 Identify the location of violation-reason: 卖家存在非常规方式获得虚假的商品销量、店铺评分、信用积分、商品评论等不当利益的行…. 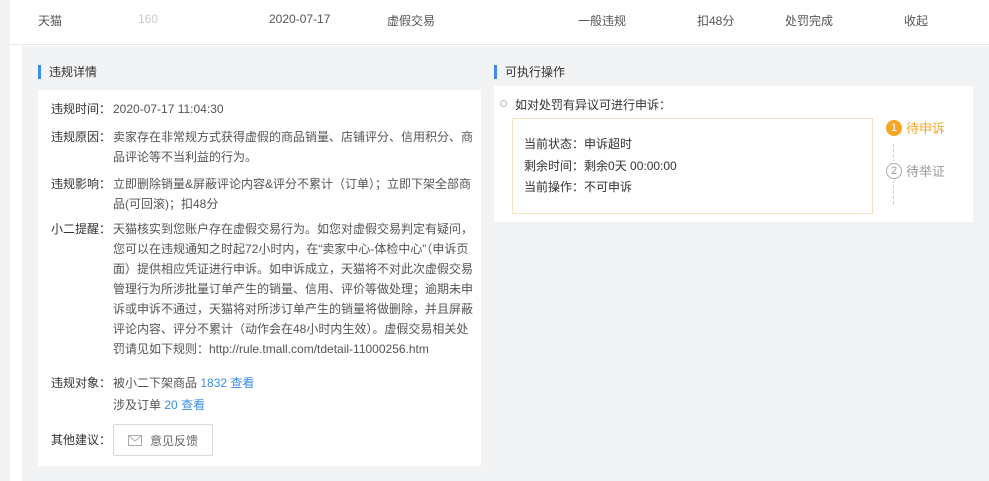
(293, 147).